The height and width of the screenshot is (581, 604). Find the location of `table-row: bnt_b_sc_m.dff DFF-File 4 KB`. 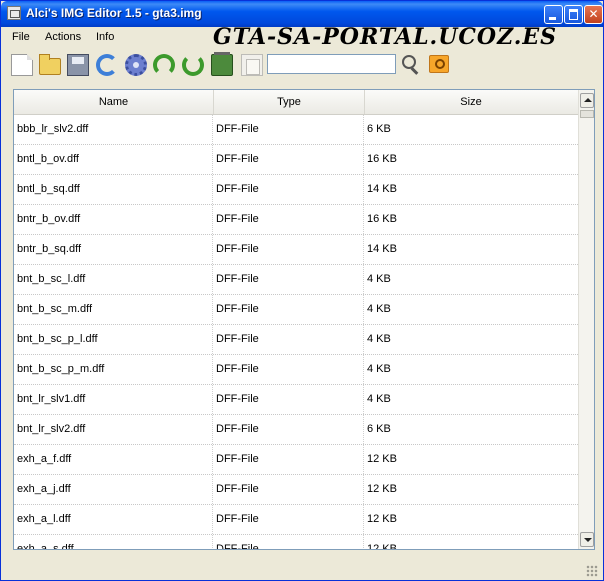

table-row: bnt_b_sc_m.dff DFF-File 4 KB is located at coordinates (296, 310).